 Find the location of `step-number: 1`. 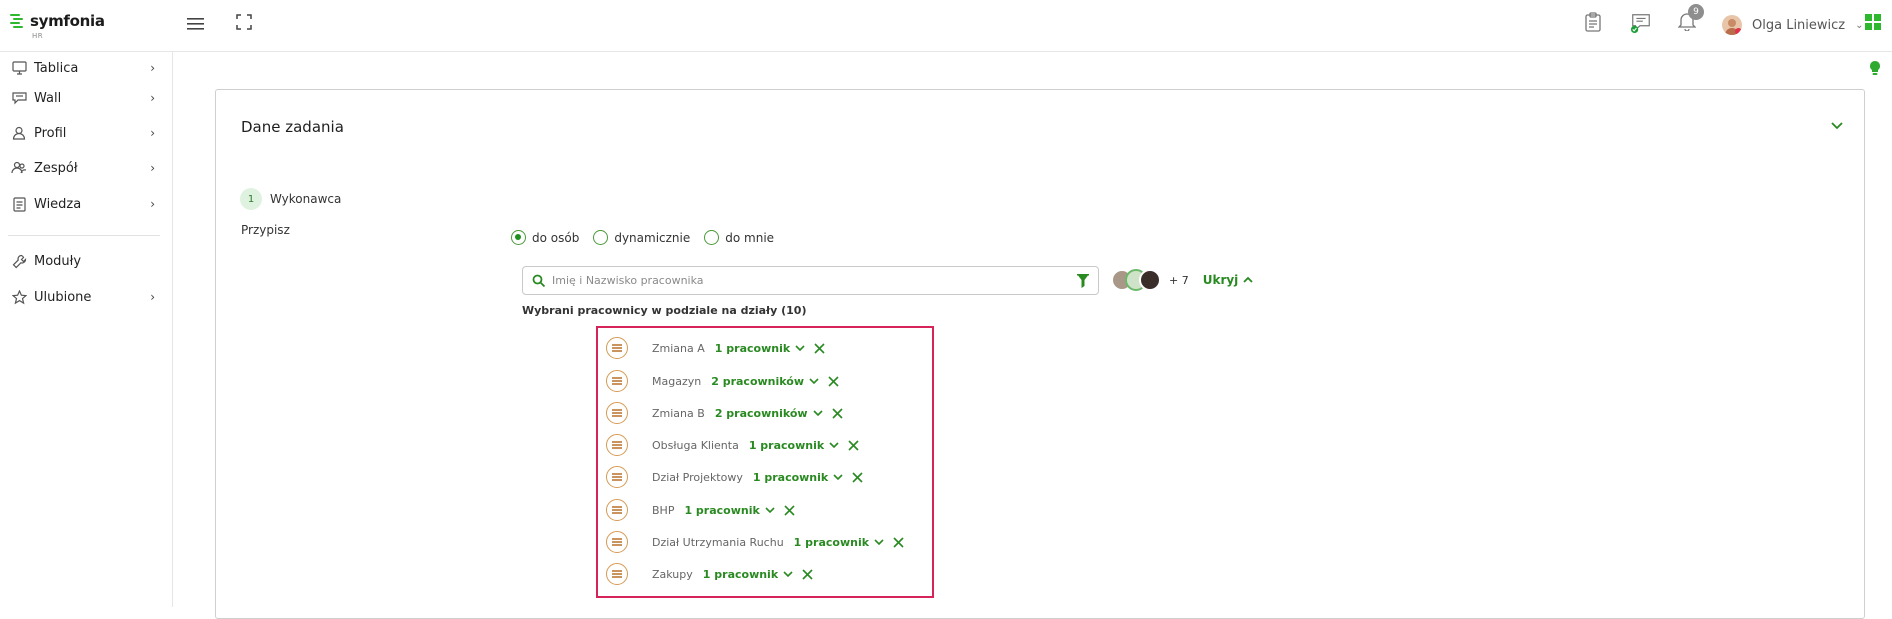

step-number: 1 is located at coordinates (251, 199).